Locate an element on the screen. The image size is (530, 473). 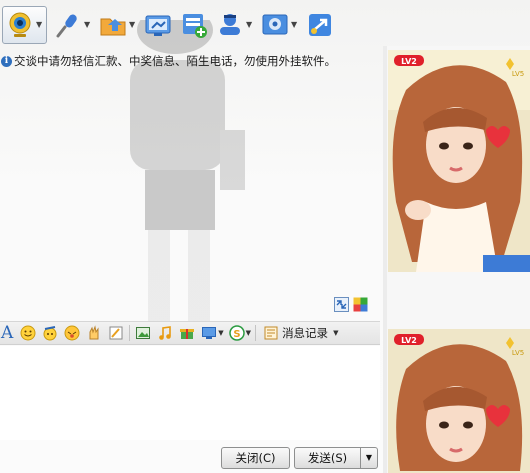
tenpay-dropdown-icon: ▼ is located at coordinates (248, 333).